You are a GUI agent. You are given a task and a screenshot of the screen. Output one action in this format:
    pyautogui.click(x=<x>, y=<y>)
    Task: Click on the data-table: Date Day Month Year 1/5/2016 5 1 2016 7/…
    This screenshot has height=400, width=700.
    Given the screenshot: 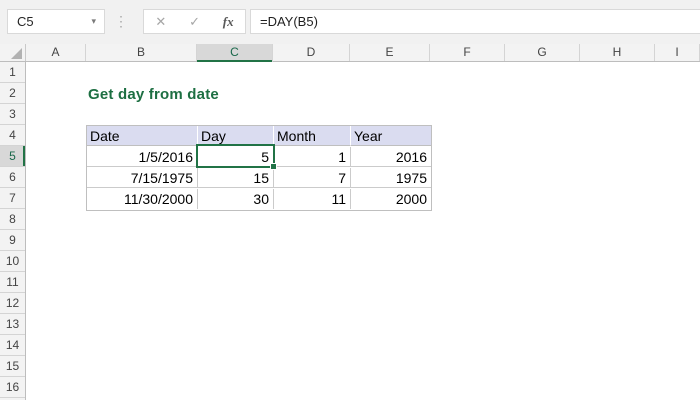 What is the action you would take?
    pyautogui.click(x=259, y=168)
    